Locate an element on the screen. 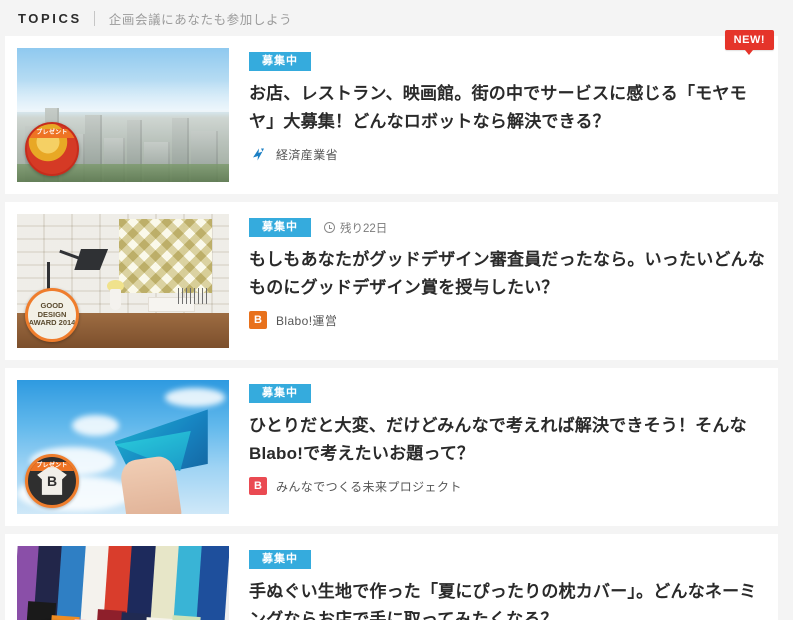 The width and height of the screenshot is (793, 620). tshirt-icon: B is located at coordinates (52, 481).